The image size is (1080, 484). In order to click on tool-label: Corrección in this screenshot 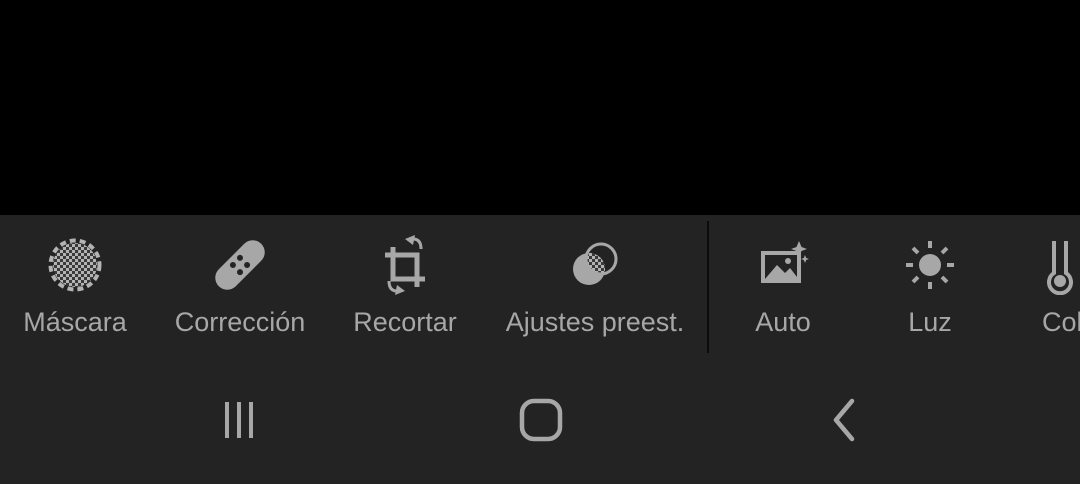, I will do `click(240, 322)`.